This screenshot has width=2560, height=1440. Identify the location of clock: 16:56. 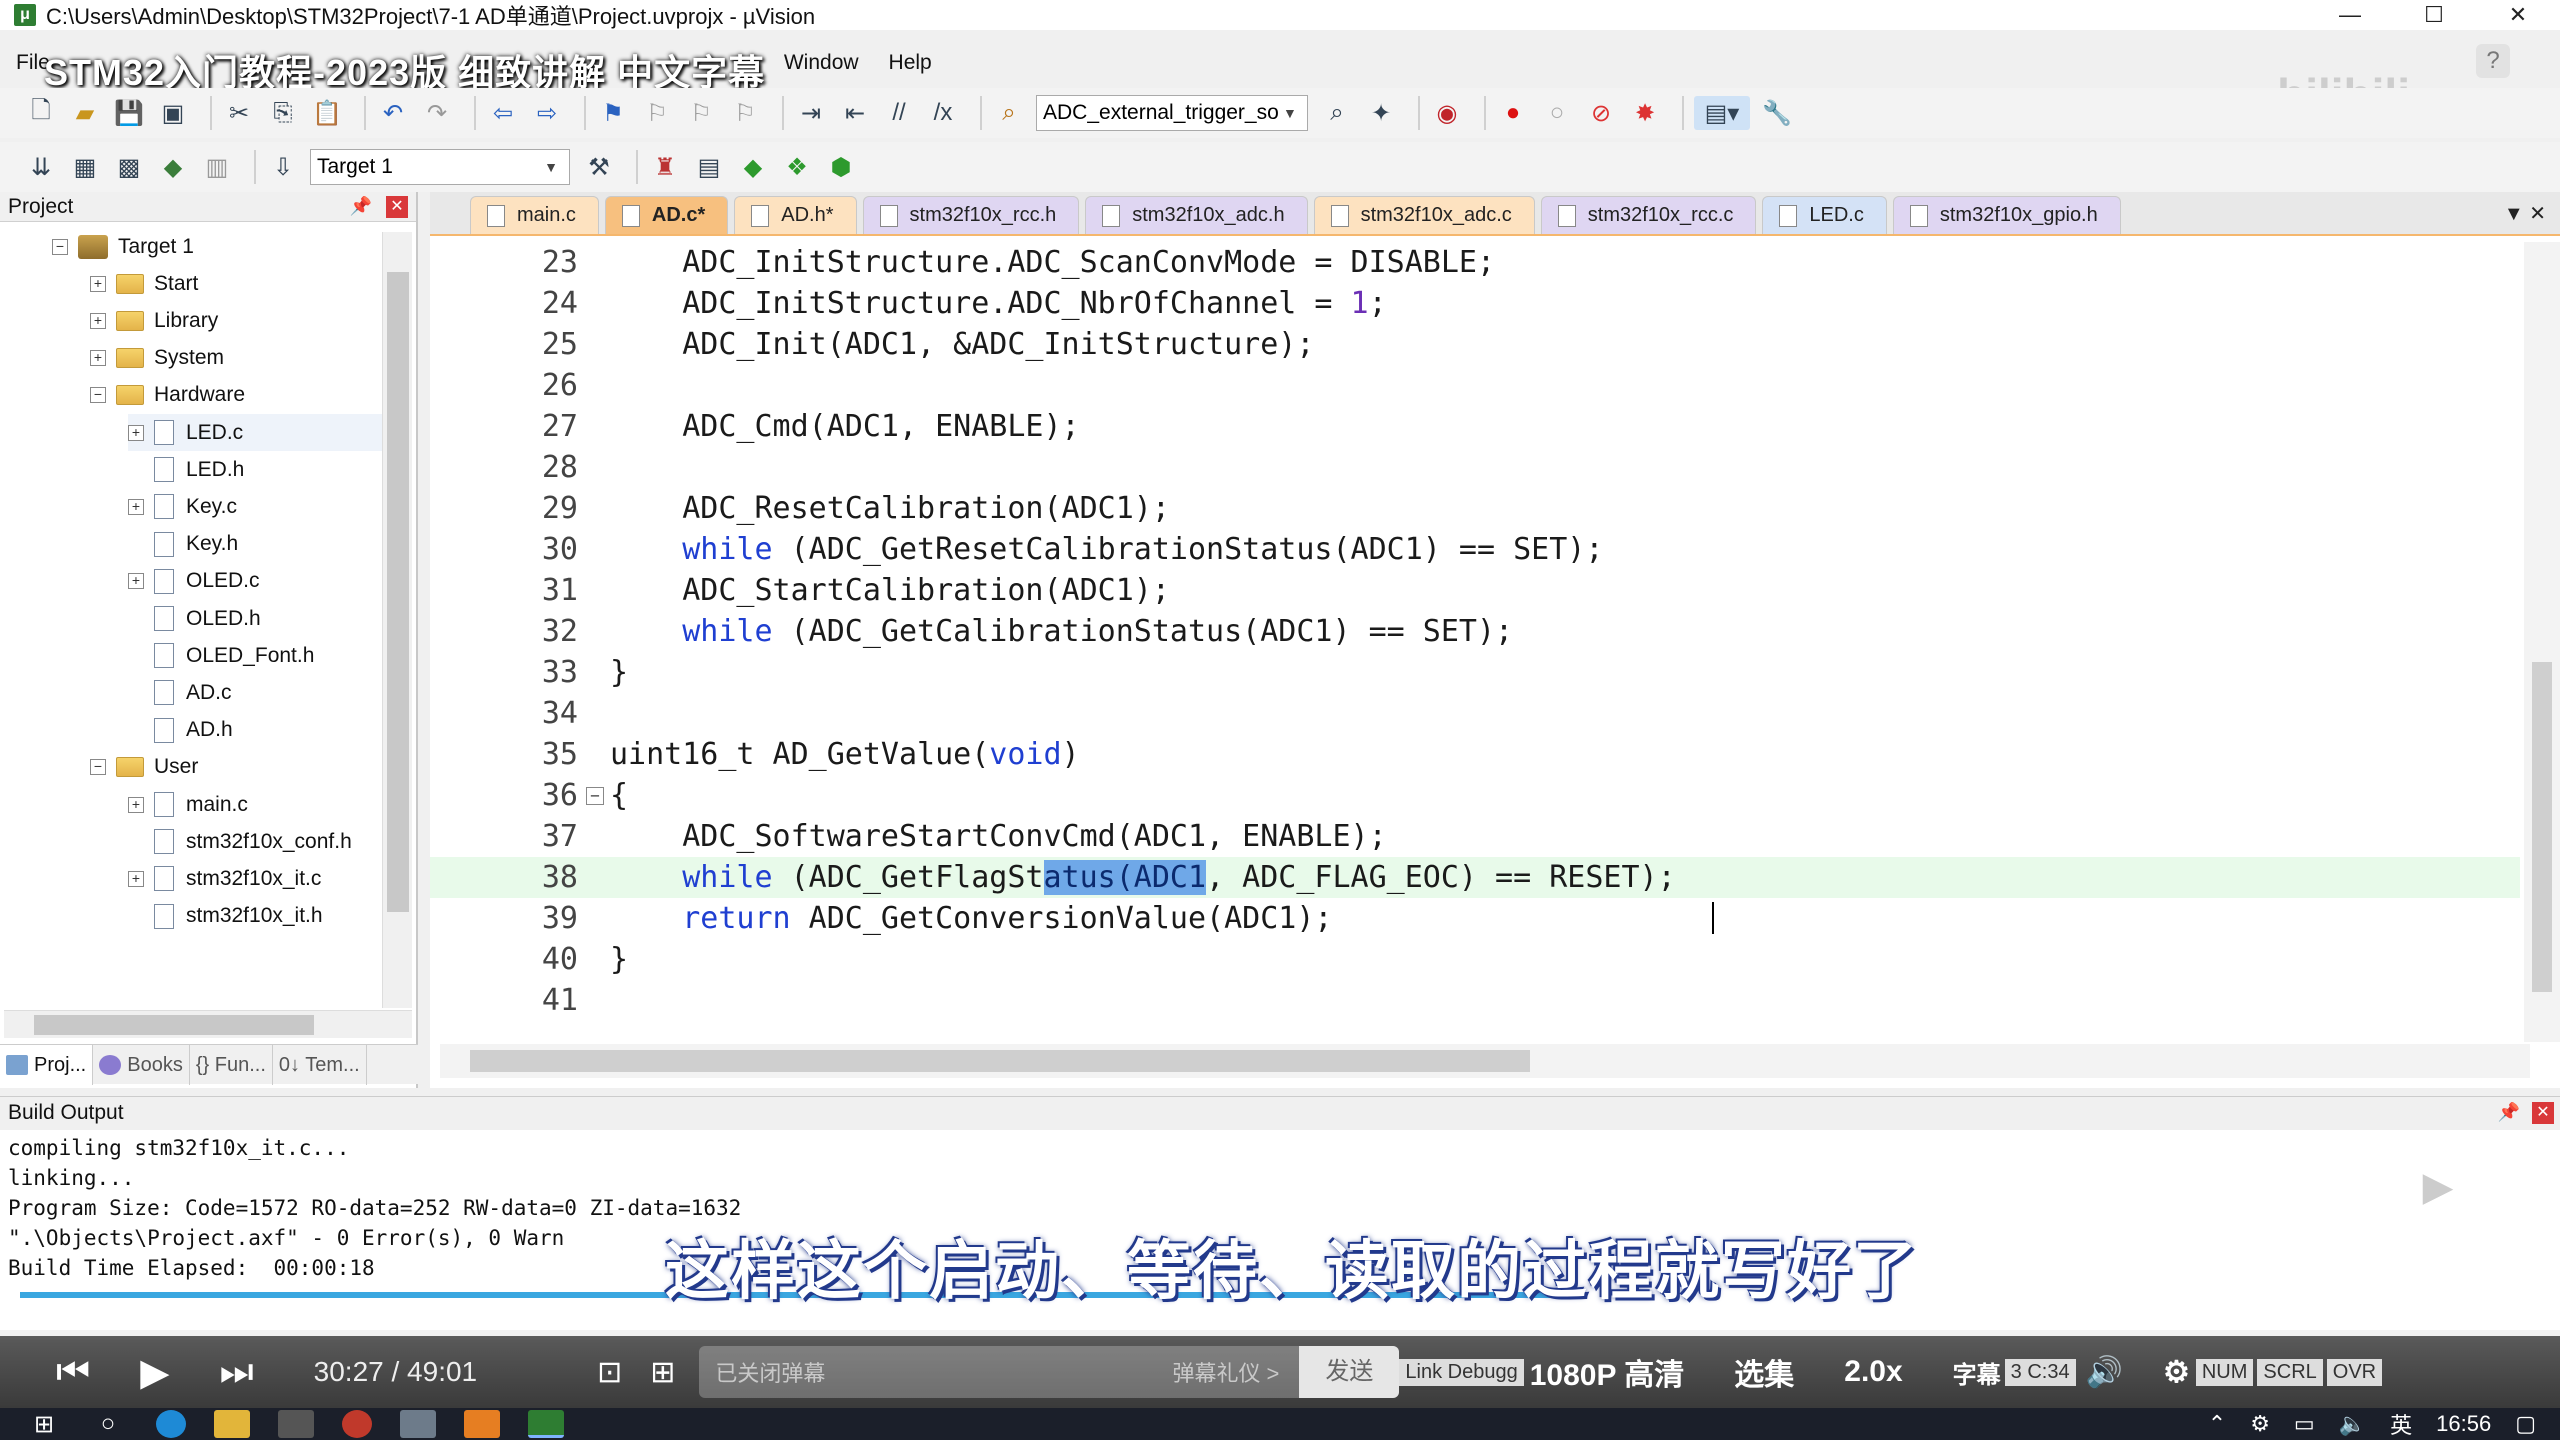
(2463, 1424).